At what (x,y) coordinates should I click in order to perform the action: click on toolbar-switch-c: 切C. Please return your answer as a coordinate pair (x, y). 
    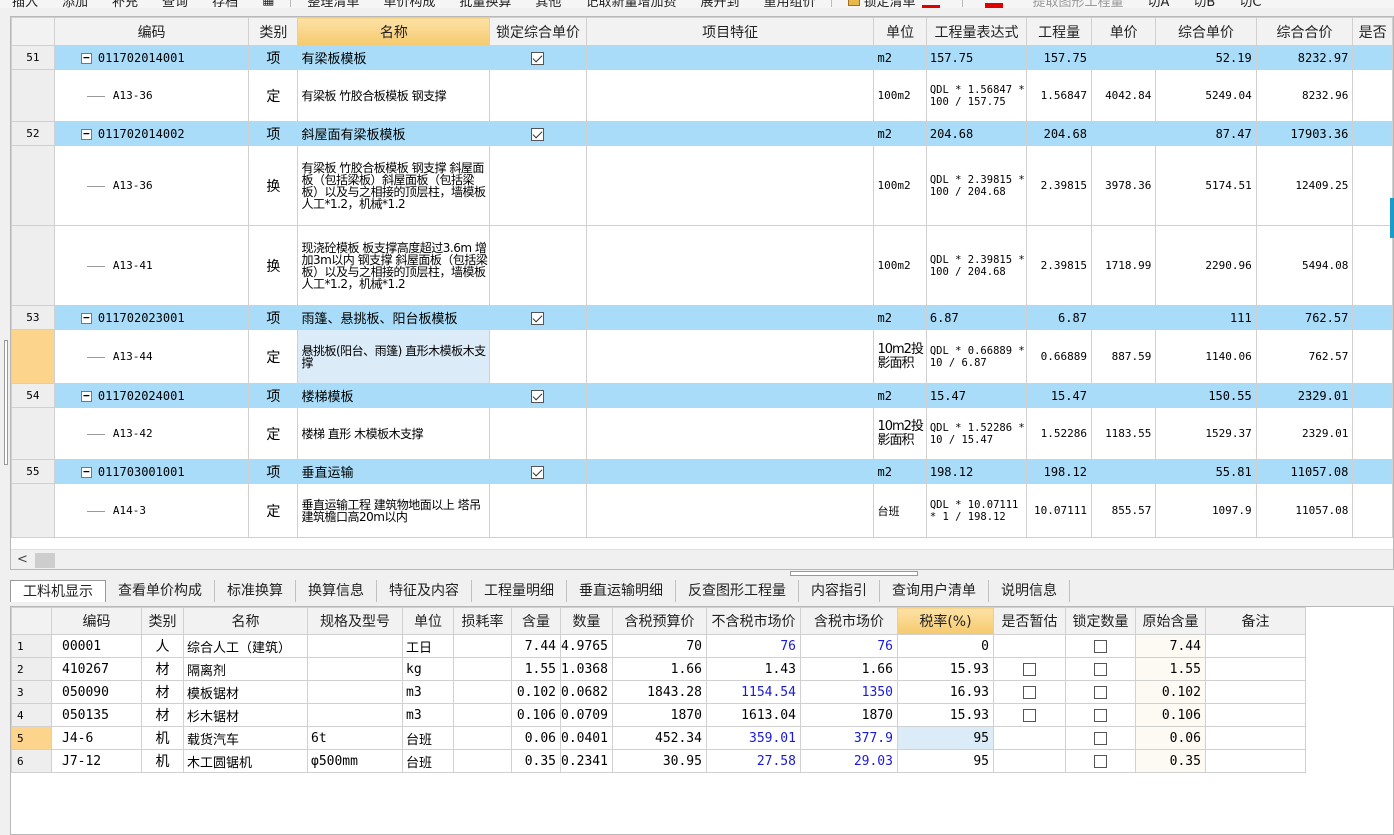
    Looking at the image, I should click on (1250, 4).